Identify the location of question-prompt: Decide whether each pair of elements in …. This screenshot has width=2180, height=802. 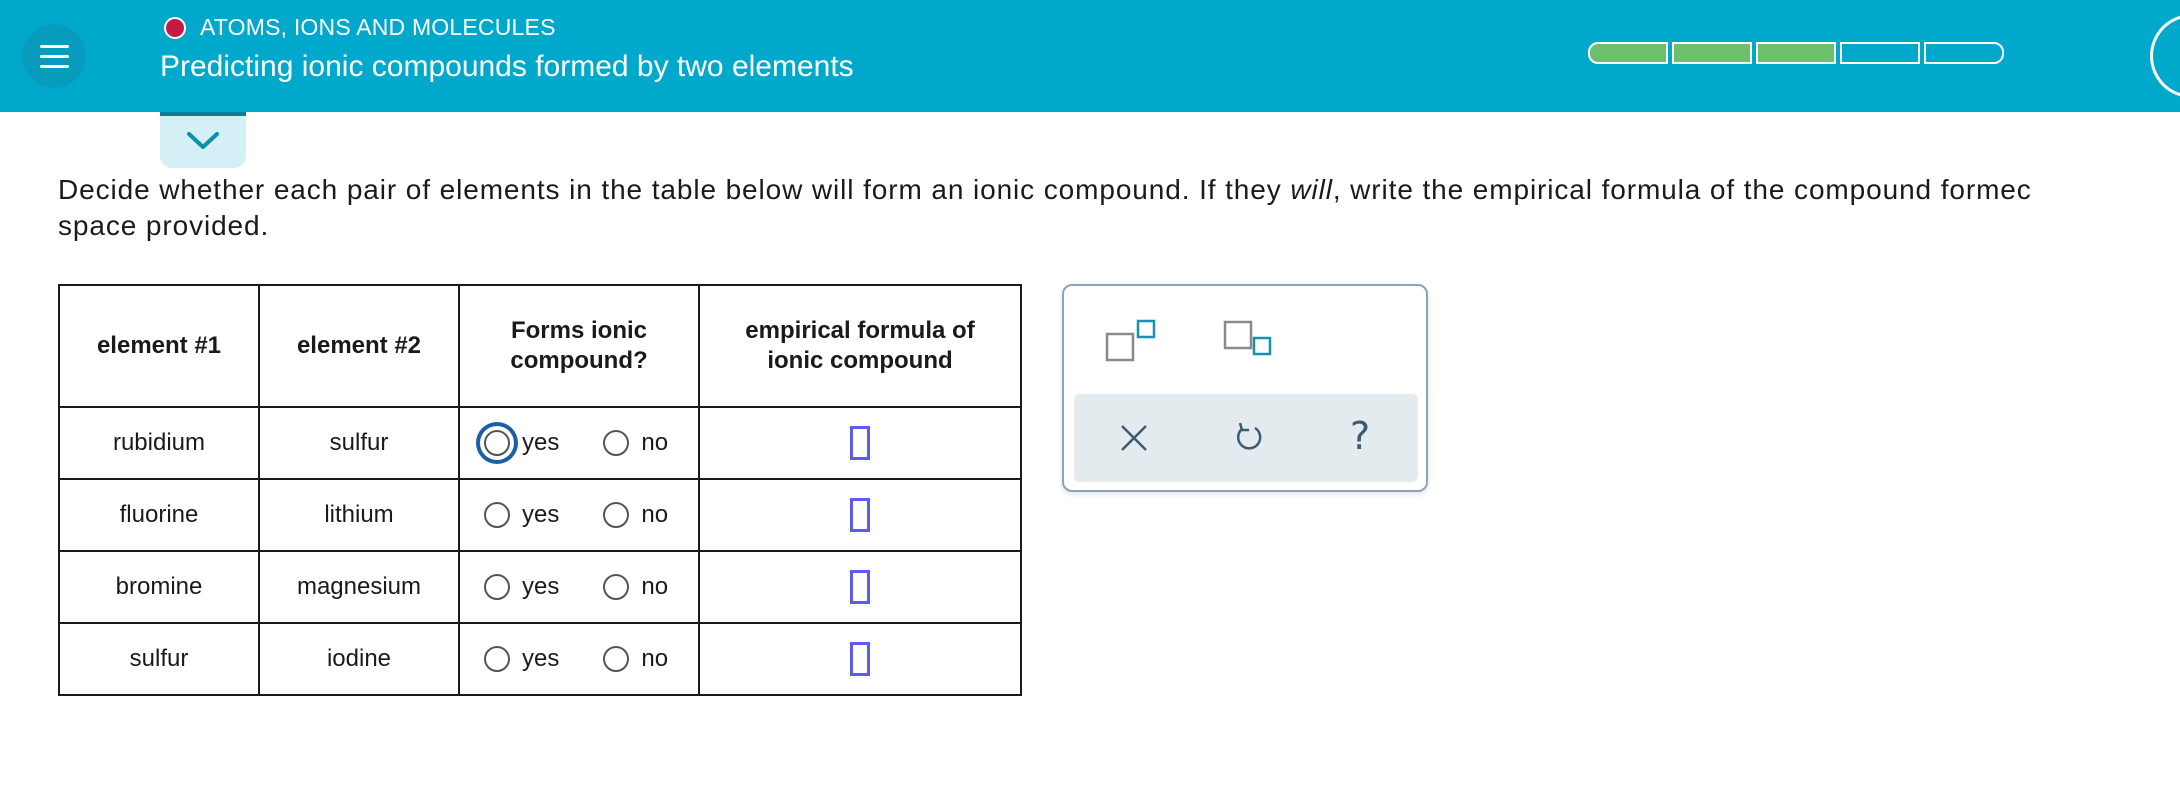
(1113, 208).